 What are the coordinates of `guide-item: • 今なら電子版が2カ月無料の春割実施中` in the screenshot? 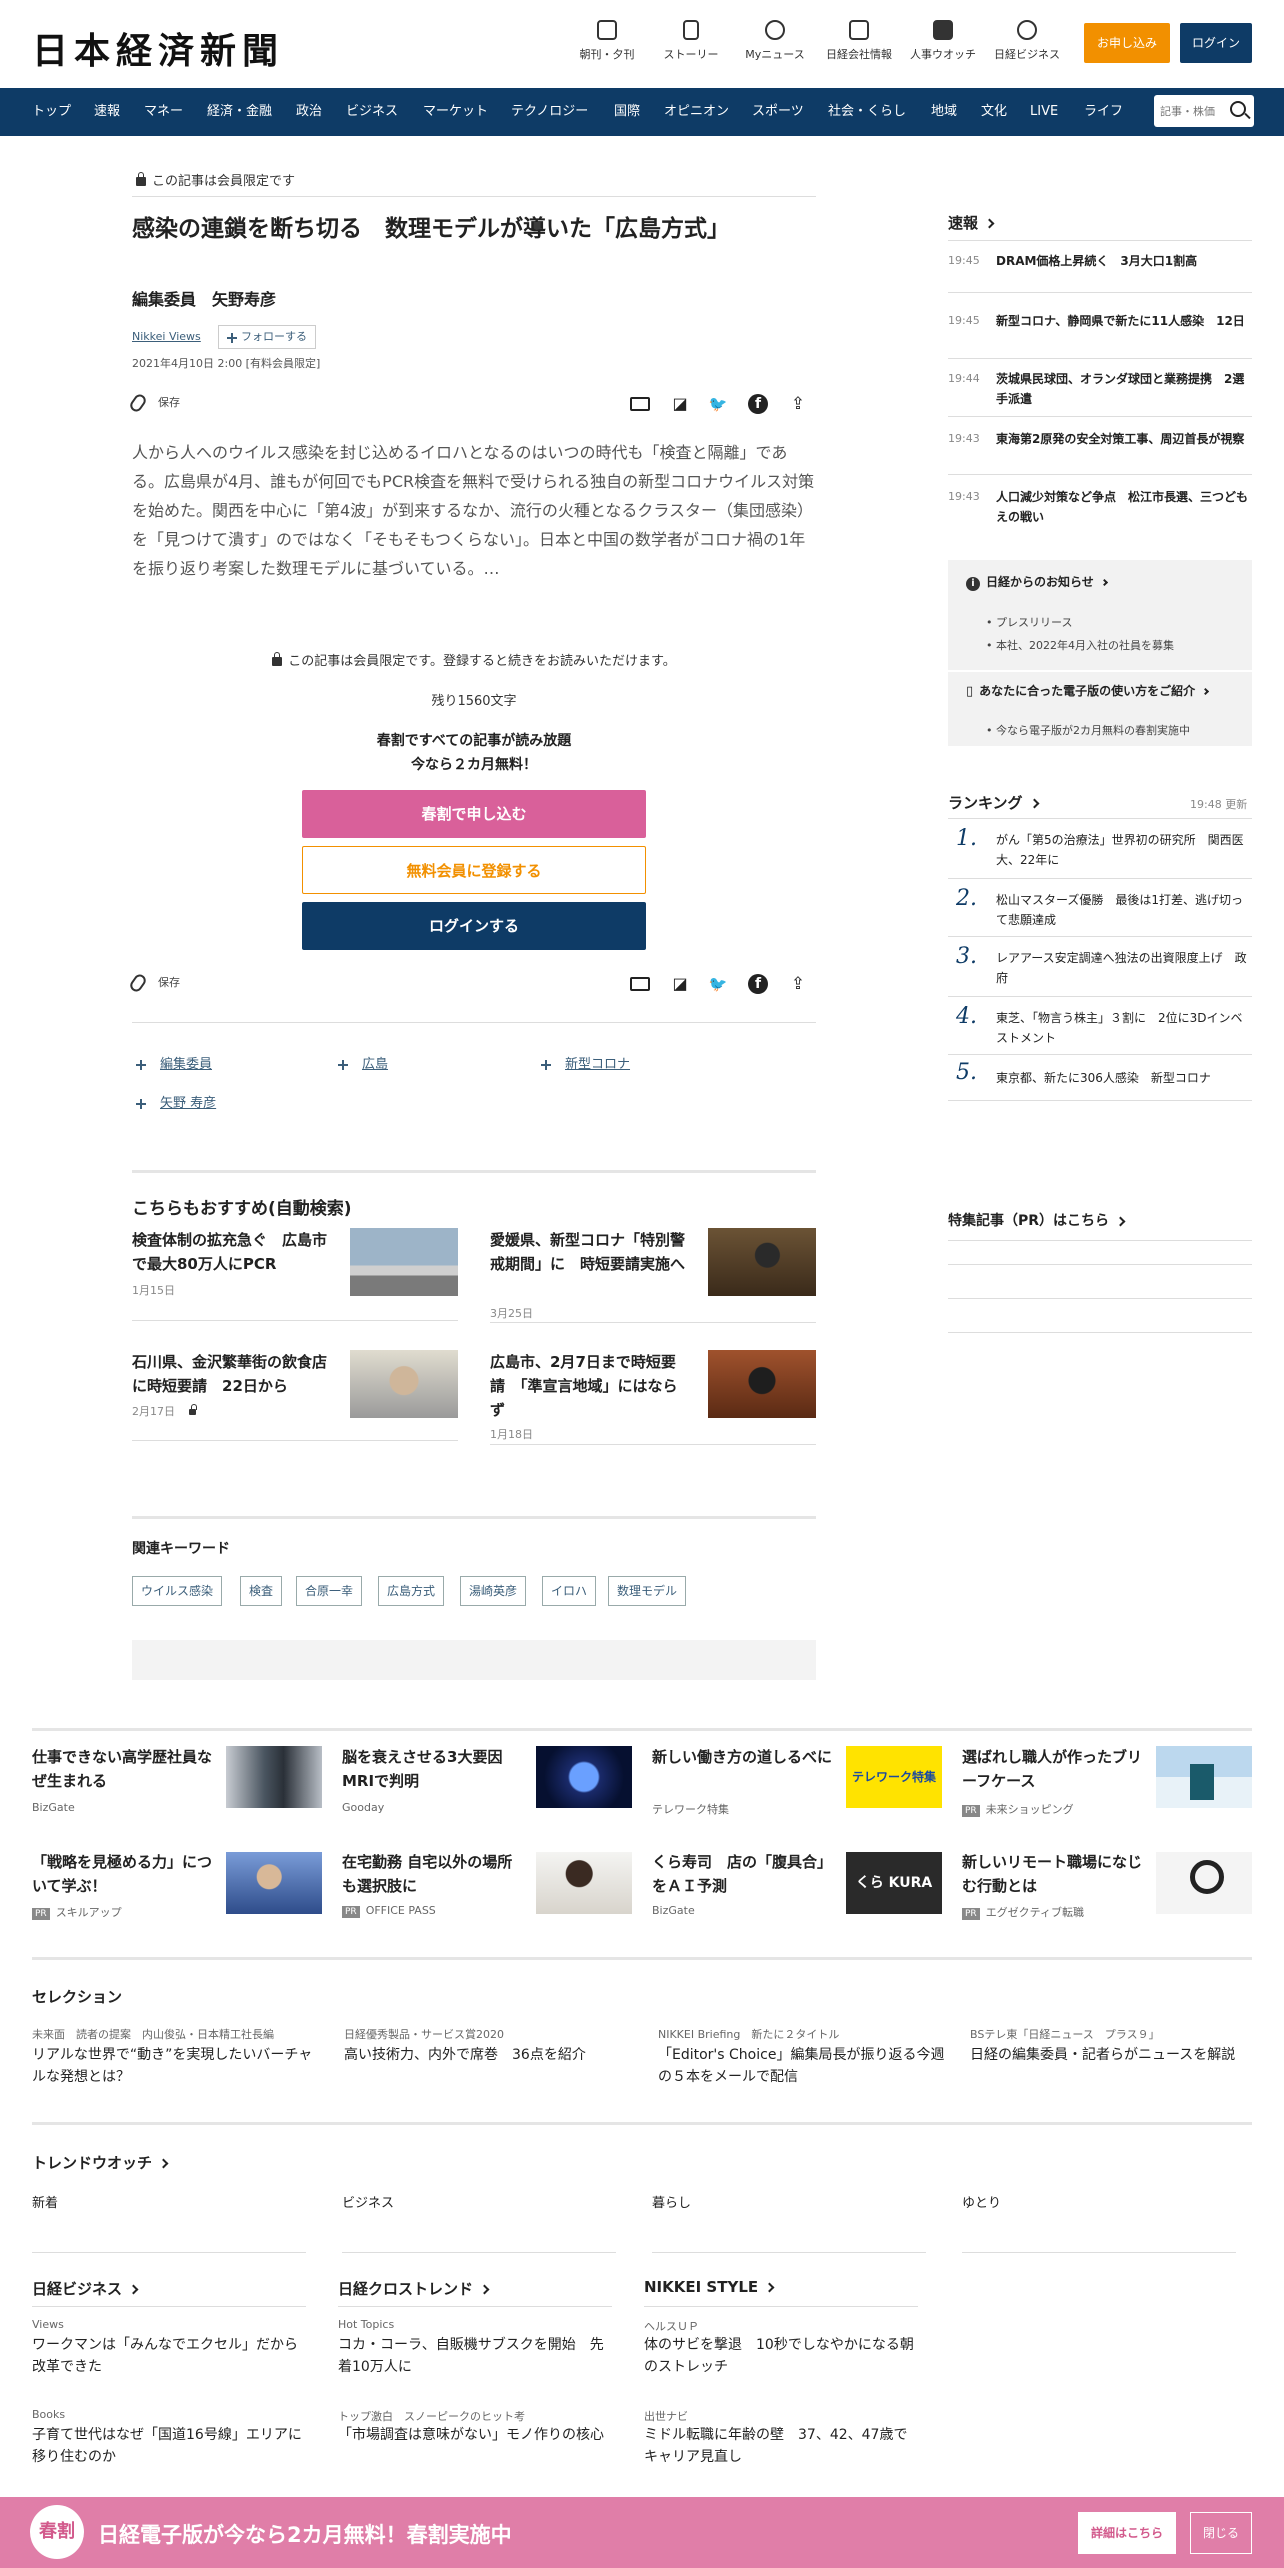 It's located at (1088, 730).